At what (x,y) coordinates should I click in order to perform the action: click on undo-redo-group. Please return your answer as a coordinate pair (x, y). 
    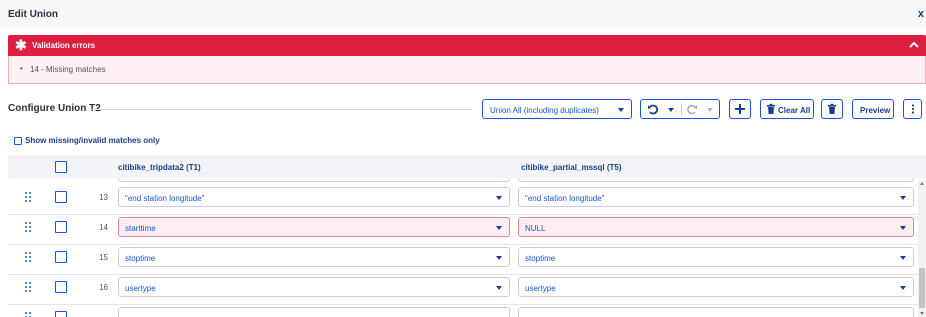
    Looking at the image, I should click on (680, 109).